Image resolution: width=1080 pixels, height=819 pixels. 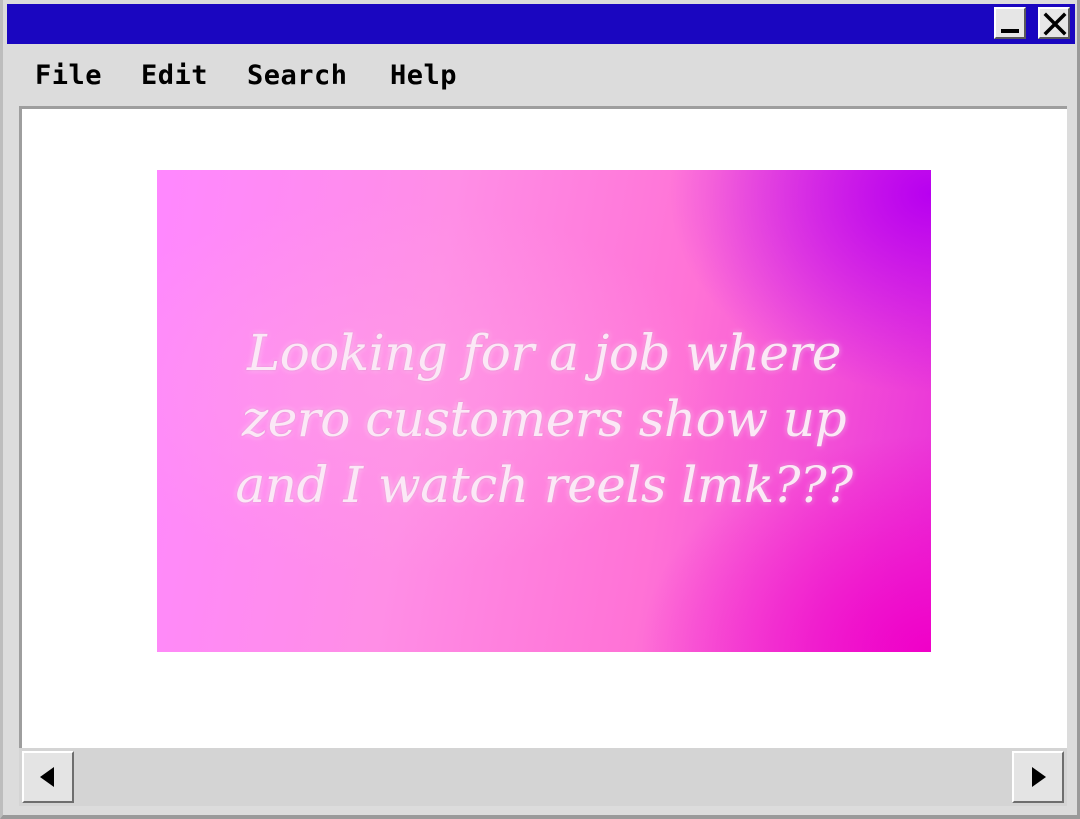 I want to click on scroll-left-button, so click(x=48, y=777).